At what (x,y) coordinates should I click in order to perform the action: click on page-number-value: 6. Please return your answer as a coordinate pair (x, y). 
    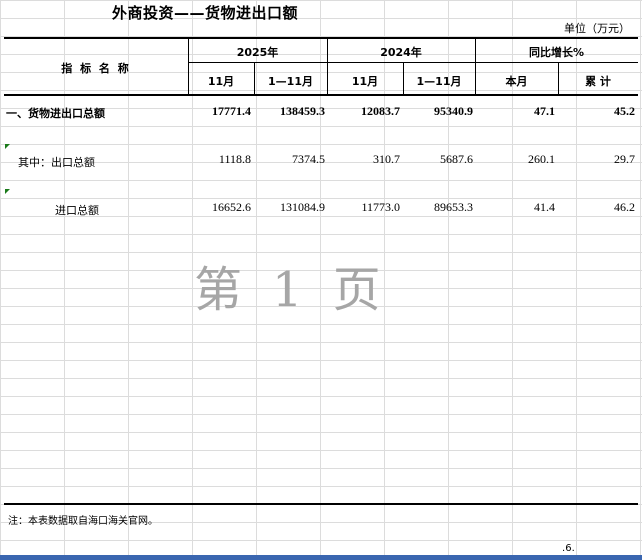
    Looking at the image, I should click on (568, 548).